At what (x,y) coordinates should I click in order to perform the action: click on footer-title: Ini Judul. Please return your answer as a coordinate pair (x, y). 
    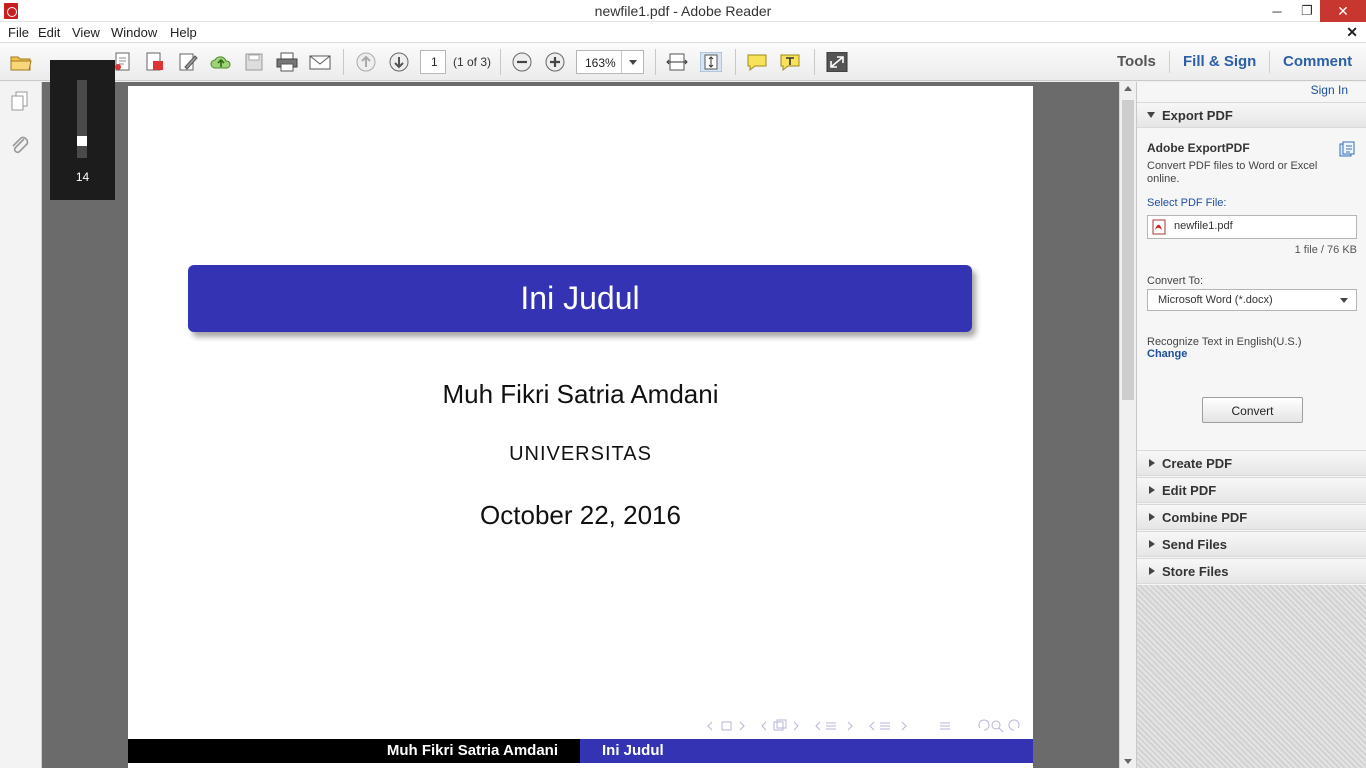
    Looking at the image, I should click on (806, 751).